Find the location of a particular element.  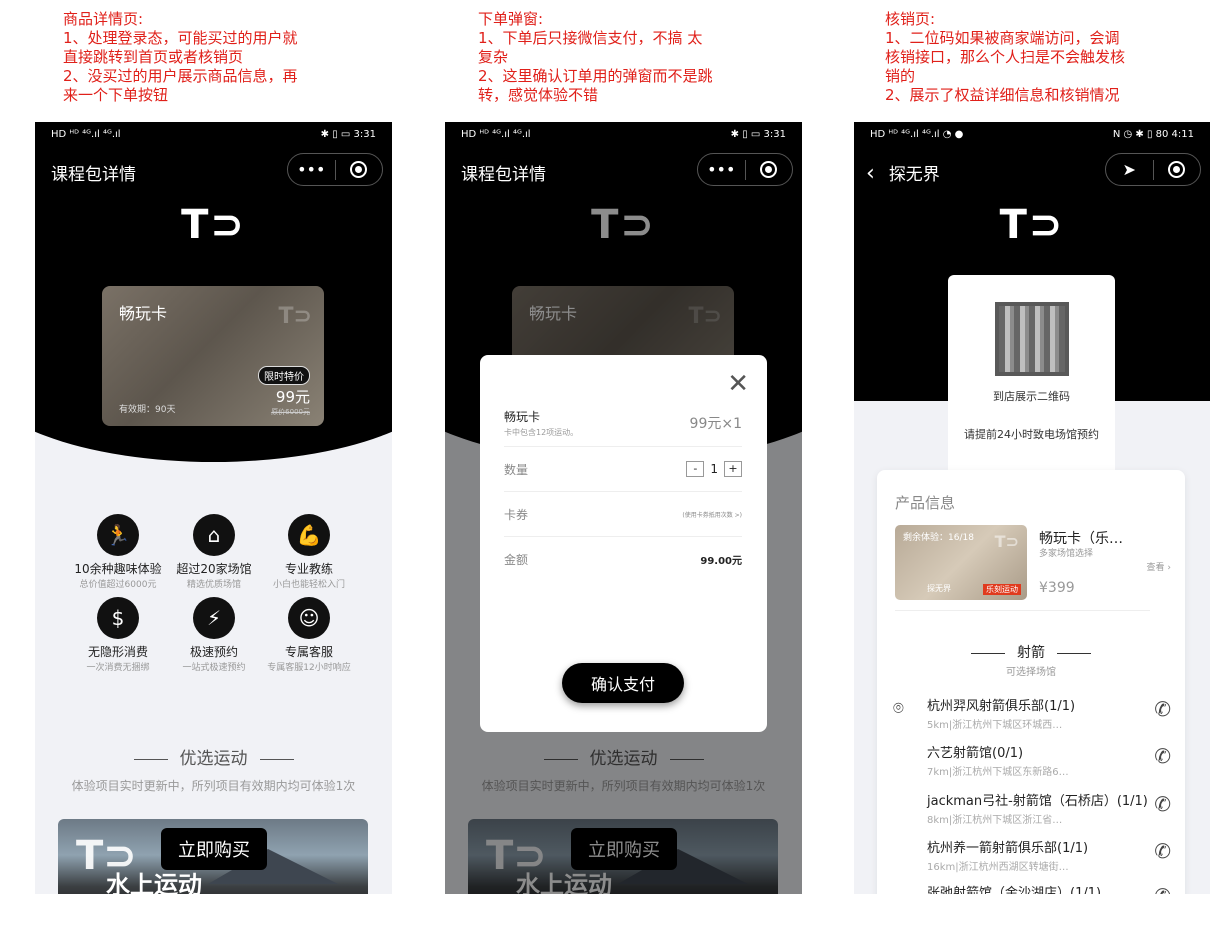

feature-item: ⌂ 超过20家场馆 精选优质场馆 is located at coordinates (214, 552).